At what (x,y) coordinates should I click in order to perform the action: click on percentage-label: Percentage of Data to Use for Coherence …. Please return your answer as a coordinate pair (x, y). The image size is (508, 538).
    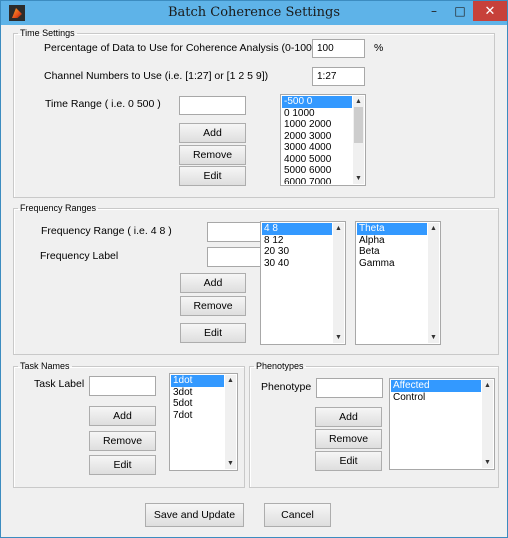
    Looking at the image, I should click on (180, 48).